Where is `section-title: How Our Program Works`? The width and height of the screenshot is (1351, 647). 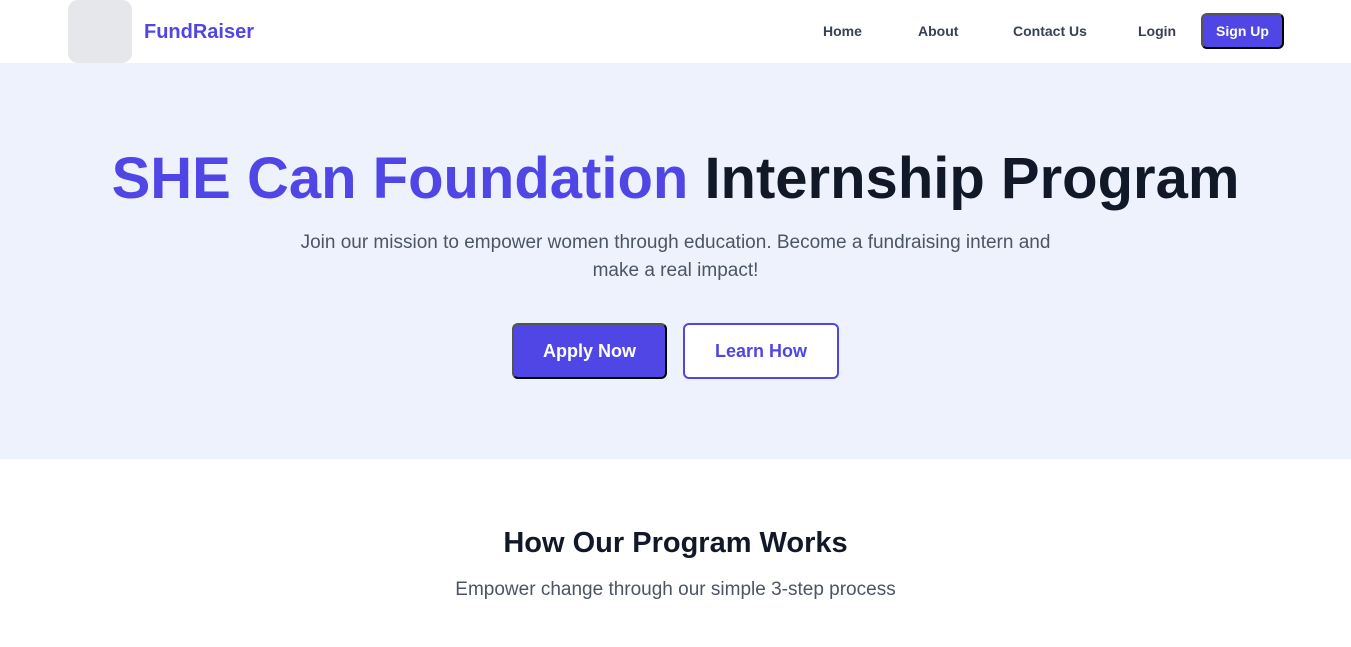
section-title: How Our Program Works is located at coordinates (675, 543).